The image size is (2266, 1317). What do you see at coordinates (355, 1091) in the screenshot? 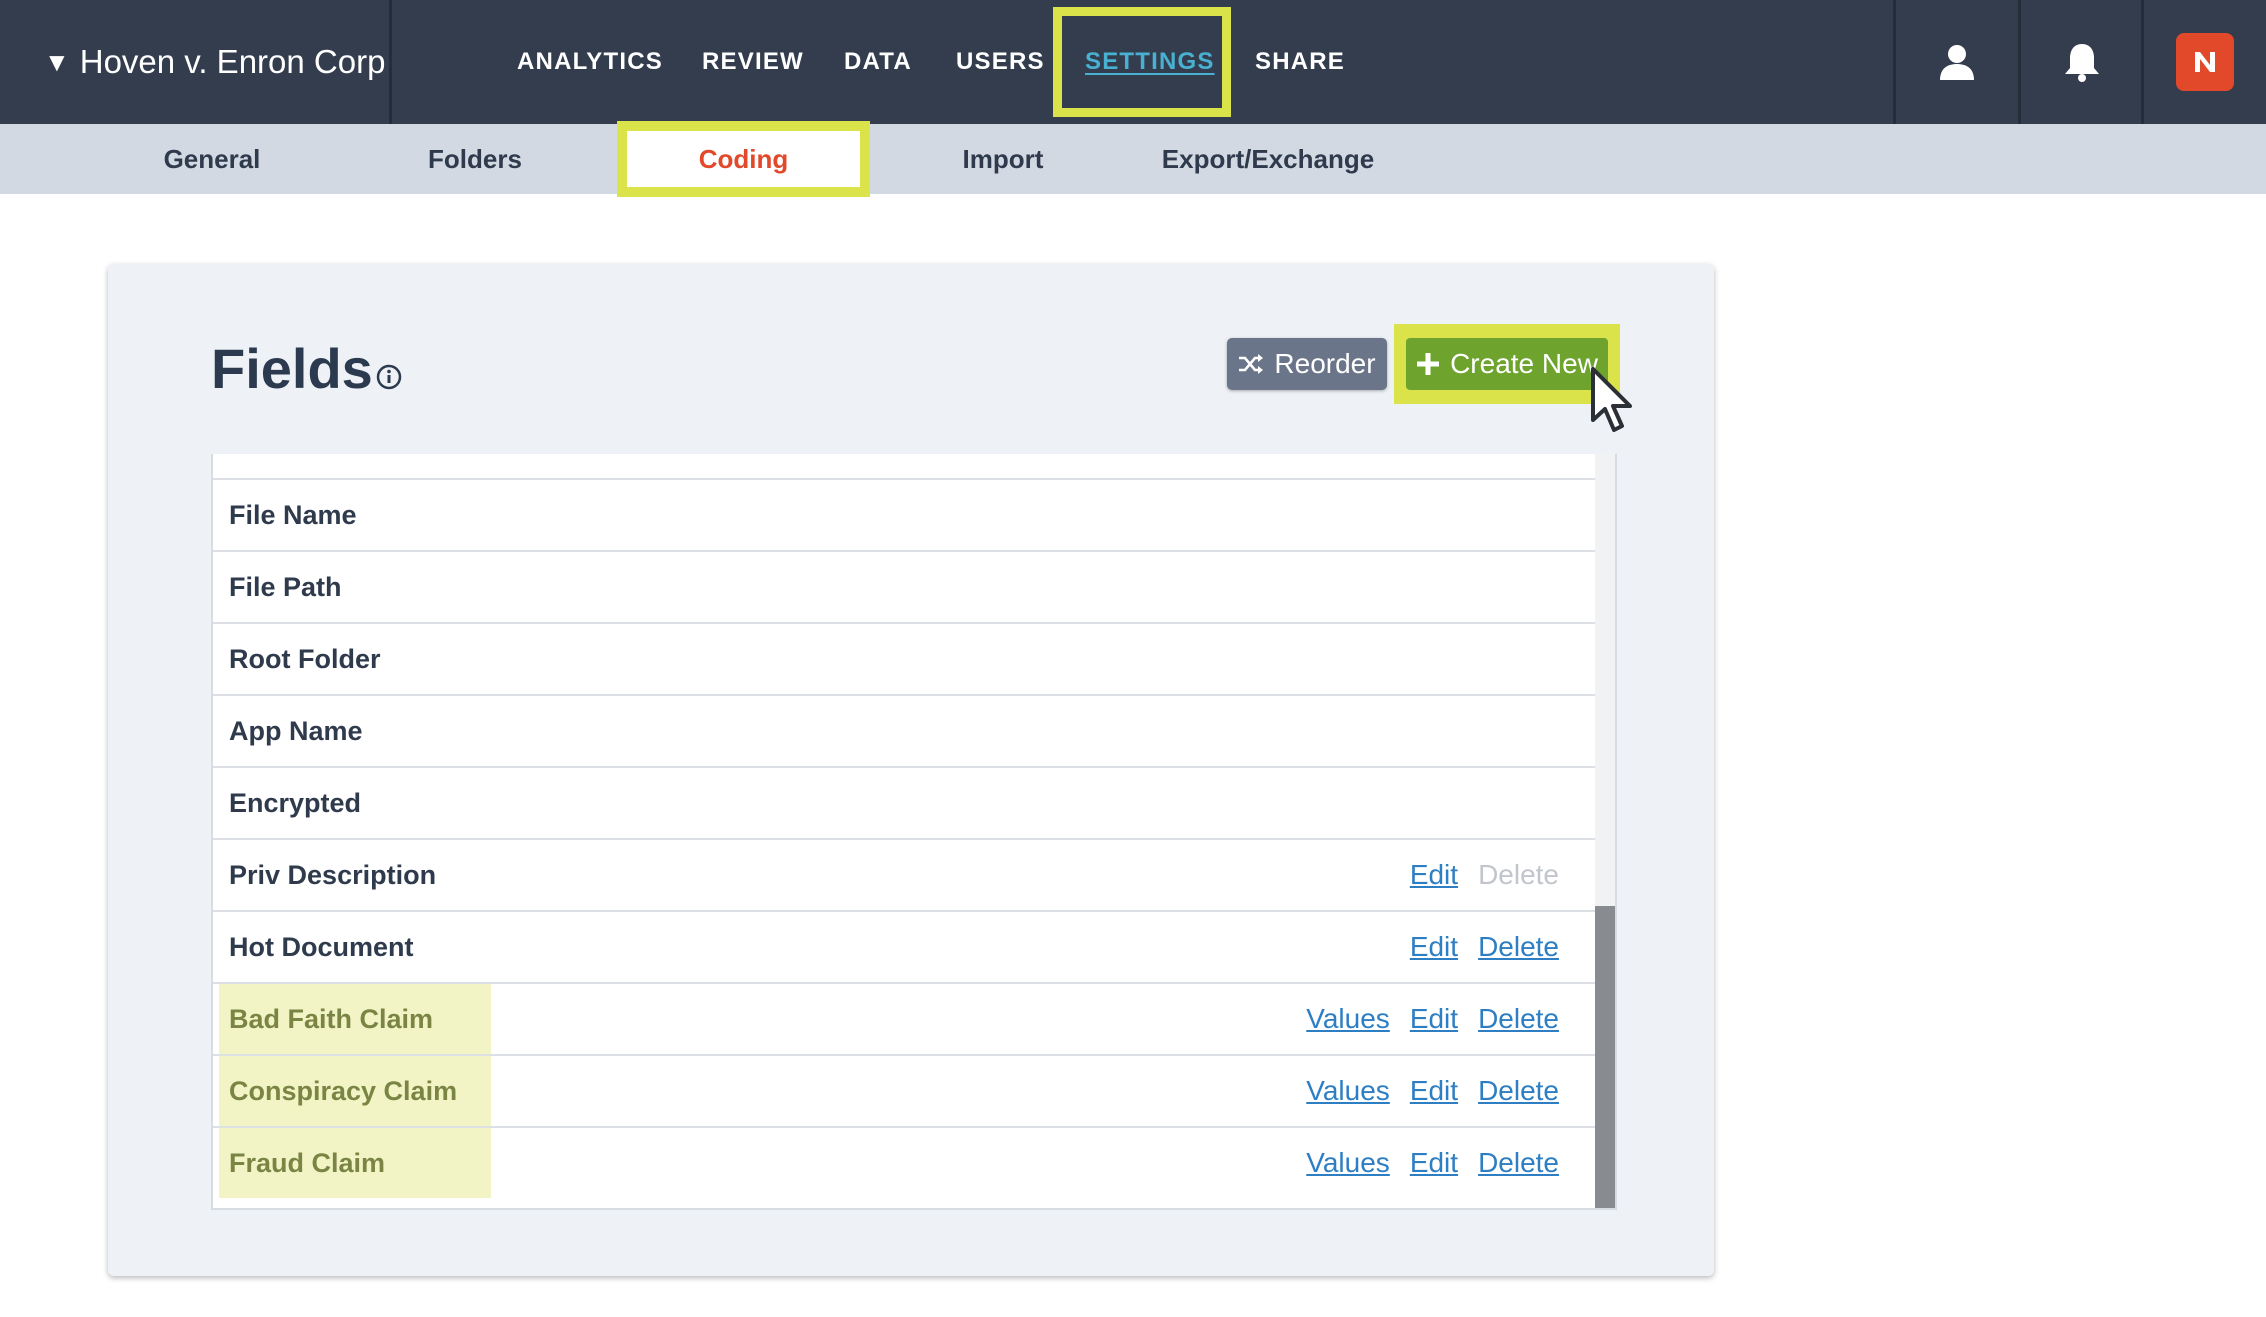
I see `field-name: Conspiracy Claim` at bounding box center [355, 1091].